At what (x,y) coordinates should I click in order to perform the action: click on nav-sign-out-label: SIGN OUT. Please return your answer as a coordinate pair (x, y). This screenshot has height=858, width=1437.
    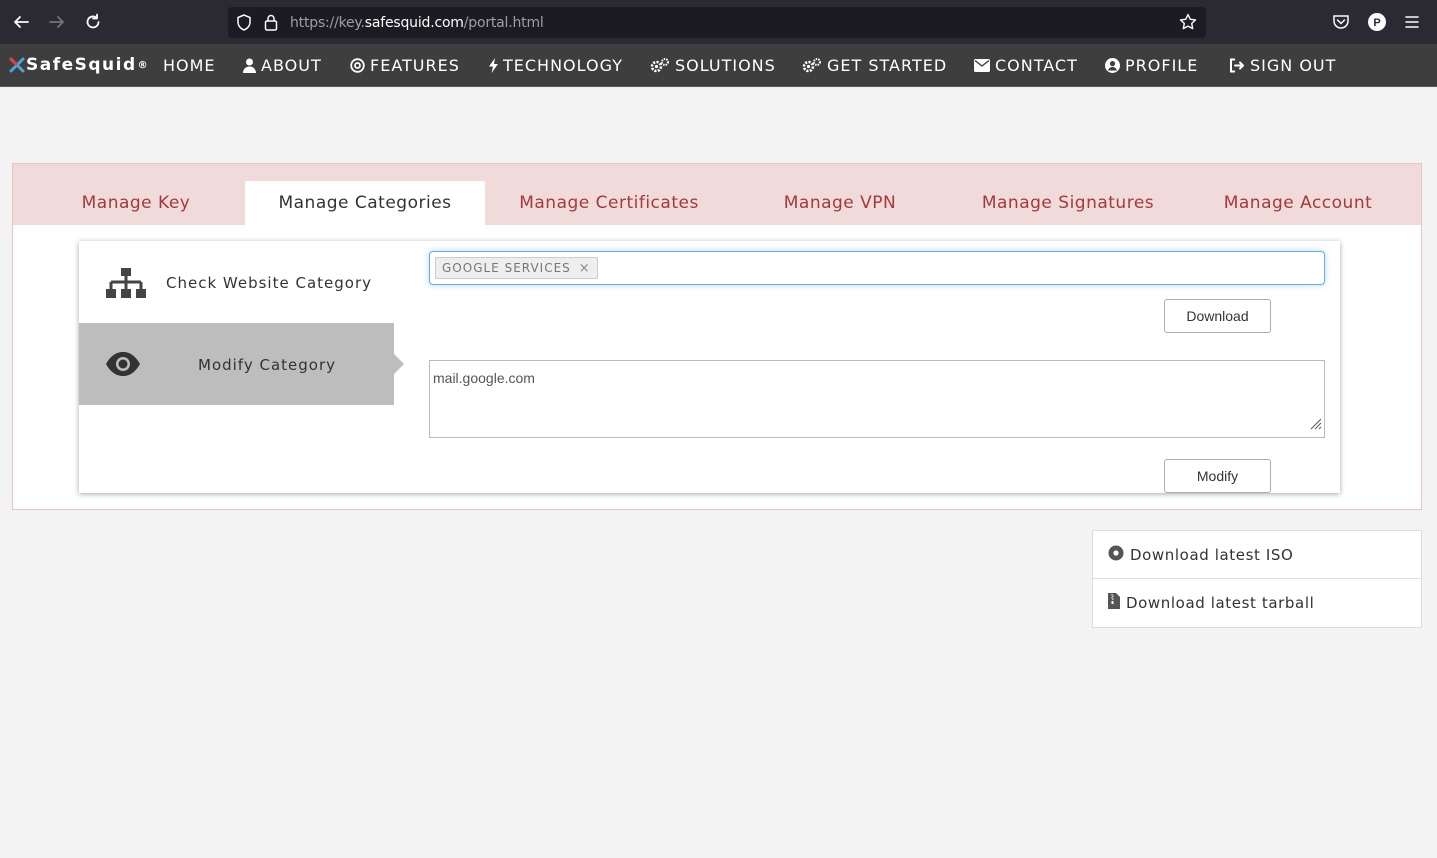
    Looking at the image, I should click on (1293, 65).